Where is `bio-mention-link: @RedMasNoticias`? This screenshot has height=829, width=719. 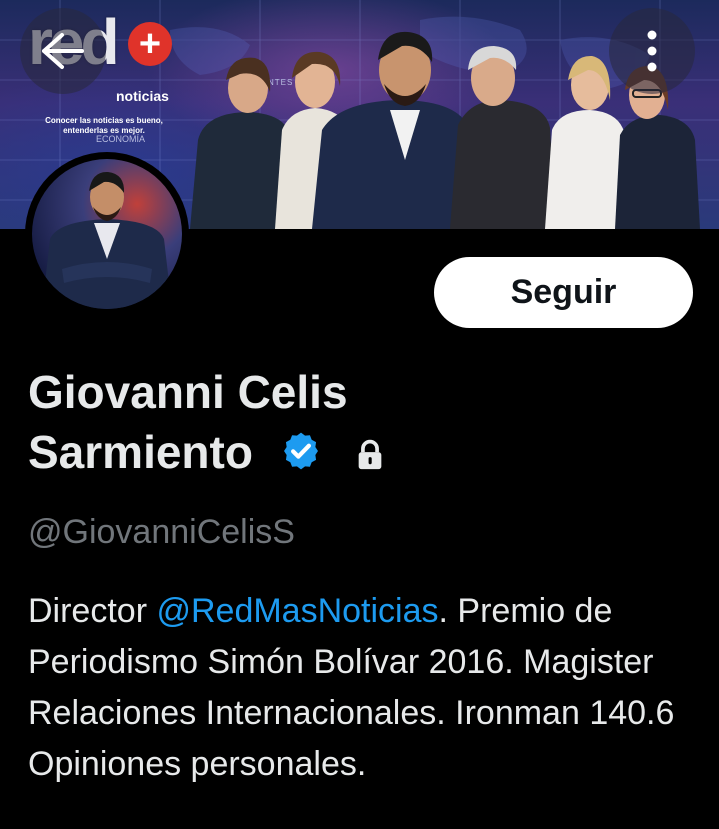
bio-mention-link: @RedMasNoticias is located at coordinates (297, 611).